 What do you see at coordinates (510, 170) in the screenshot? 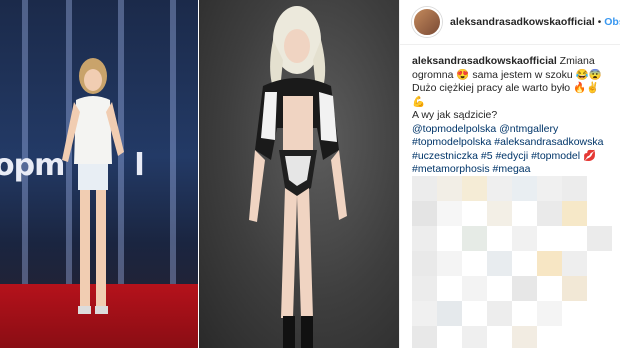
I see `hashtag-link: #metamorphosis #megaa` at bounding box center [510, 170].